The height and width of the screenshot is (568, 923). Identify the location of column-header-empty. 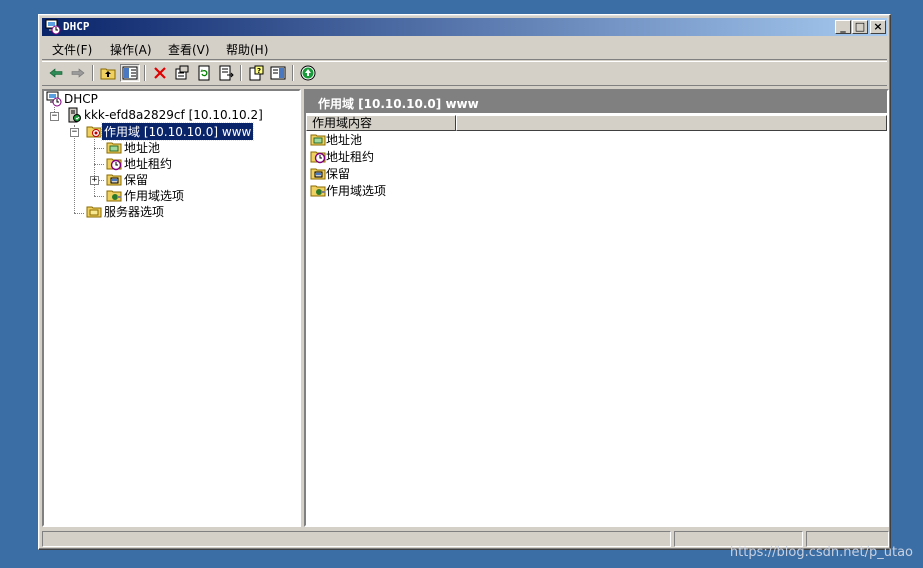
(671, 123).